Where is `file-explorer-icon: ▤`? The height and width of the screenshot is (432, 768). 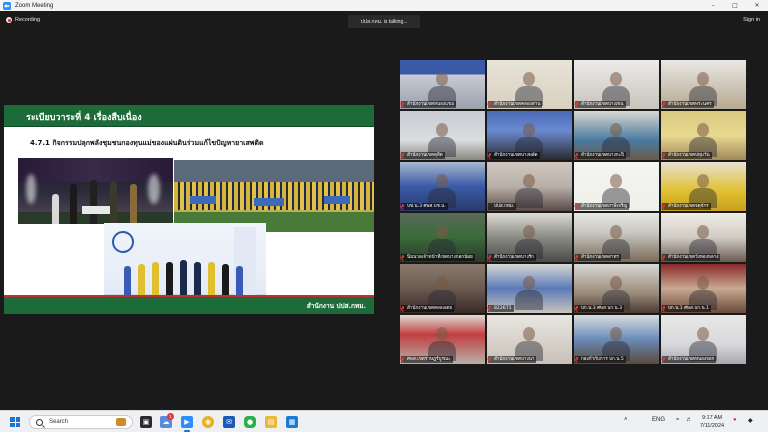
file-explorer-icon: ▤ is located at coordinates (271, 422).